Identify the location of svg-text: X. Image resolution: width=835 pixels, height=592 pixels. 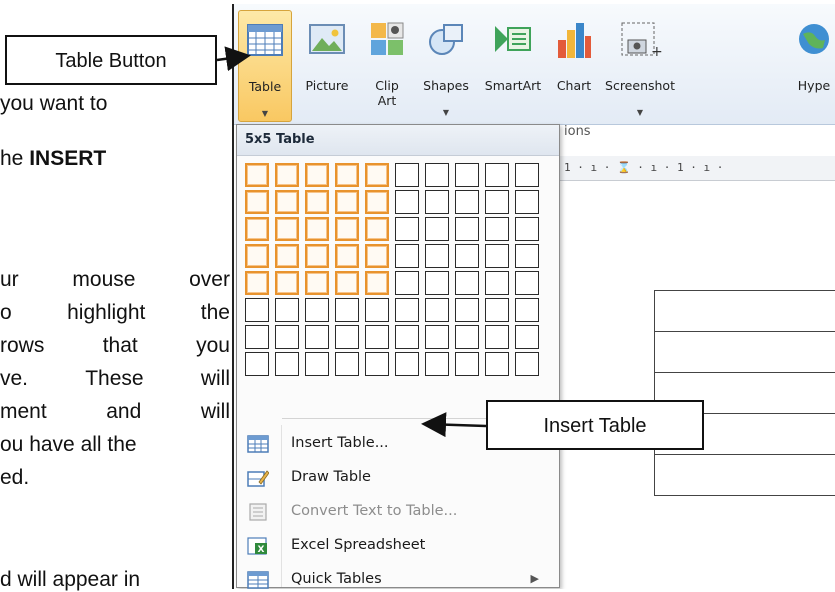
(261, 550).